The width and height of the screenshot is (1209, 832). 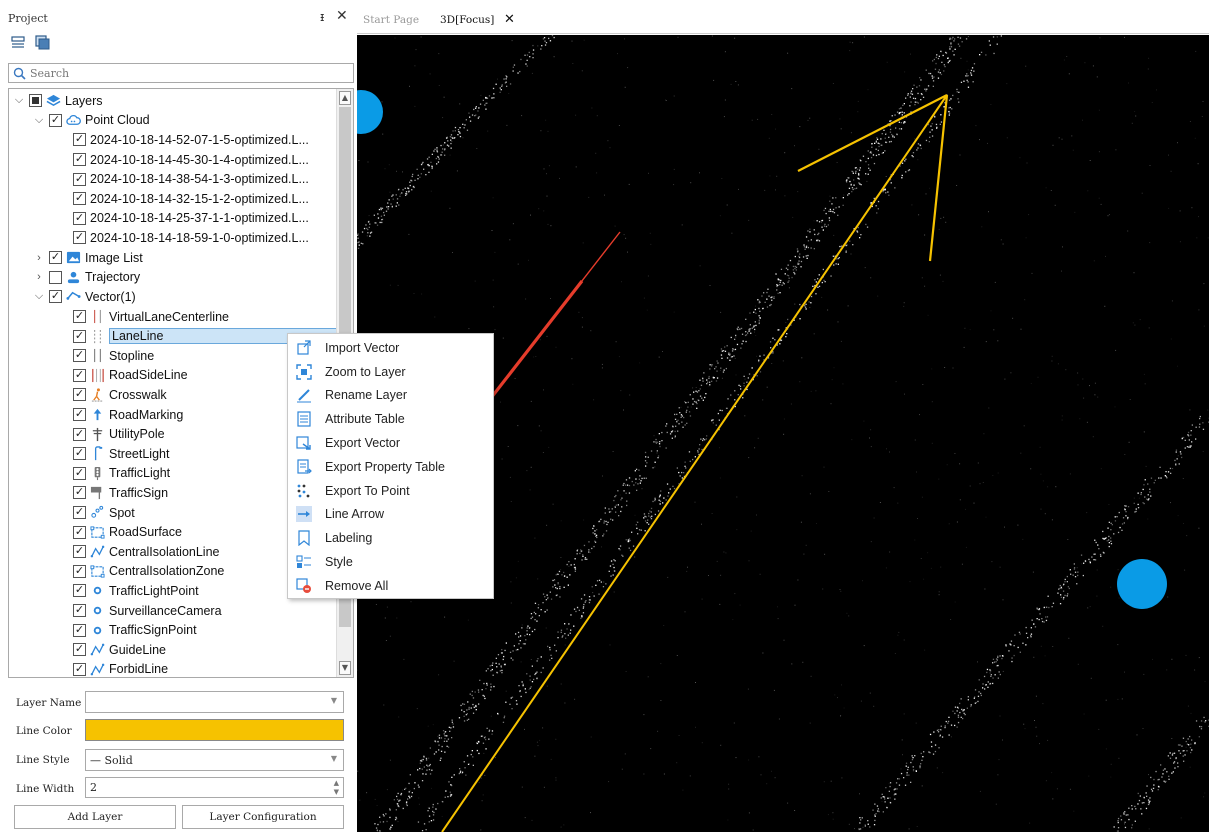 I want to click on tab-3d-focus: 3D[Focus], so click(x=467, y=20).